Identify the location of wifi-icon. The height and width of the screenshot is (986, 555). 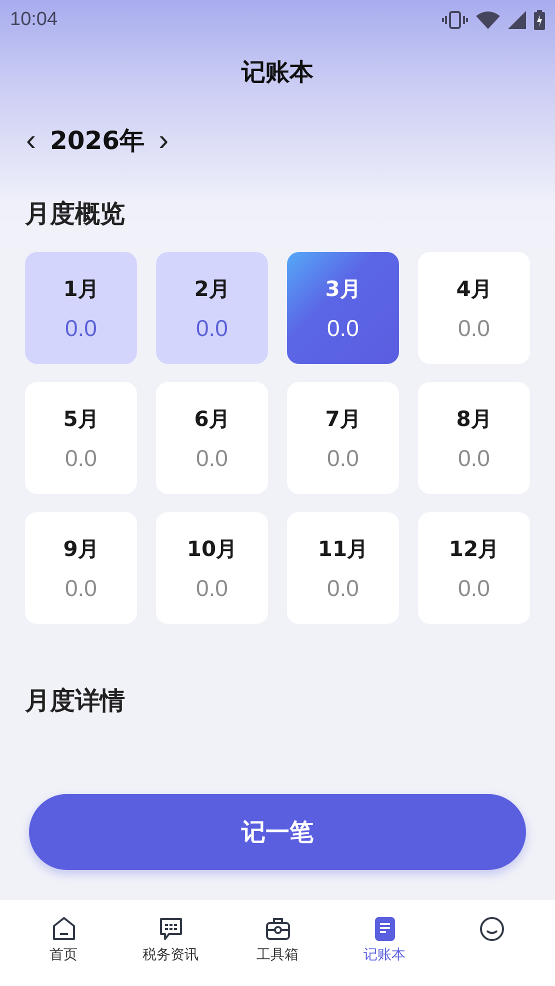
(488, 20).